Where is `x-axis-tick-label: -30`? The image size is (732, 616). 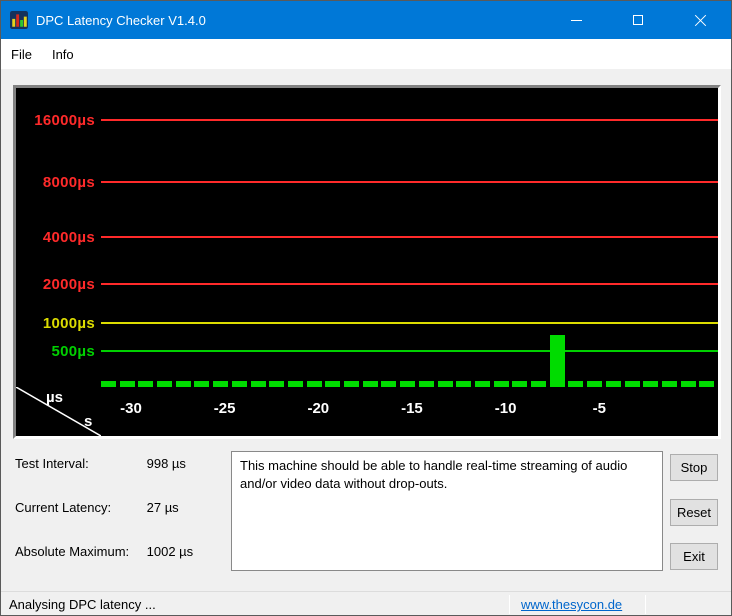
x-axis-tick-label: -30 is located at coordinates (131, 408).